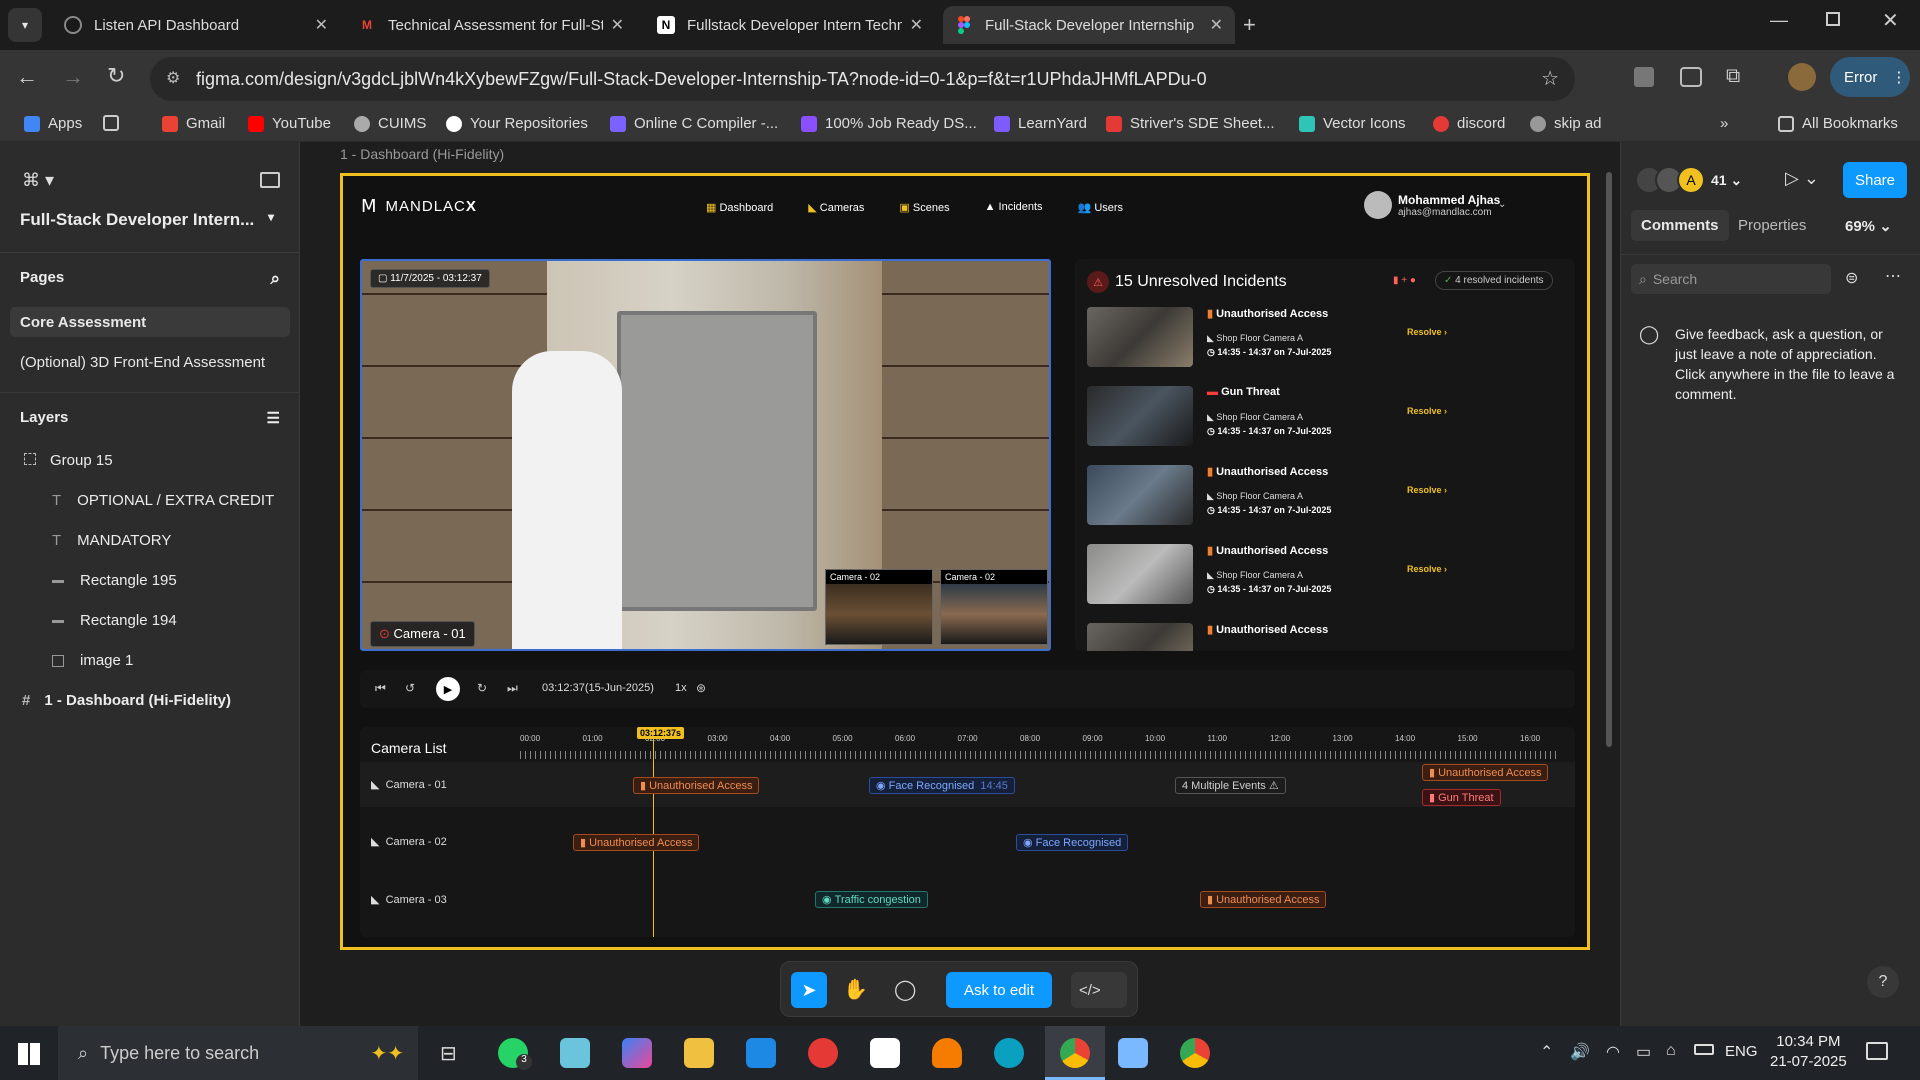  Describe the element at coordinates (289, 123) in the screenshot. I see `bookmark-youtube: YouTube` at that location.